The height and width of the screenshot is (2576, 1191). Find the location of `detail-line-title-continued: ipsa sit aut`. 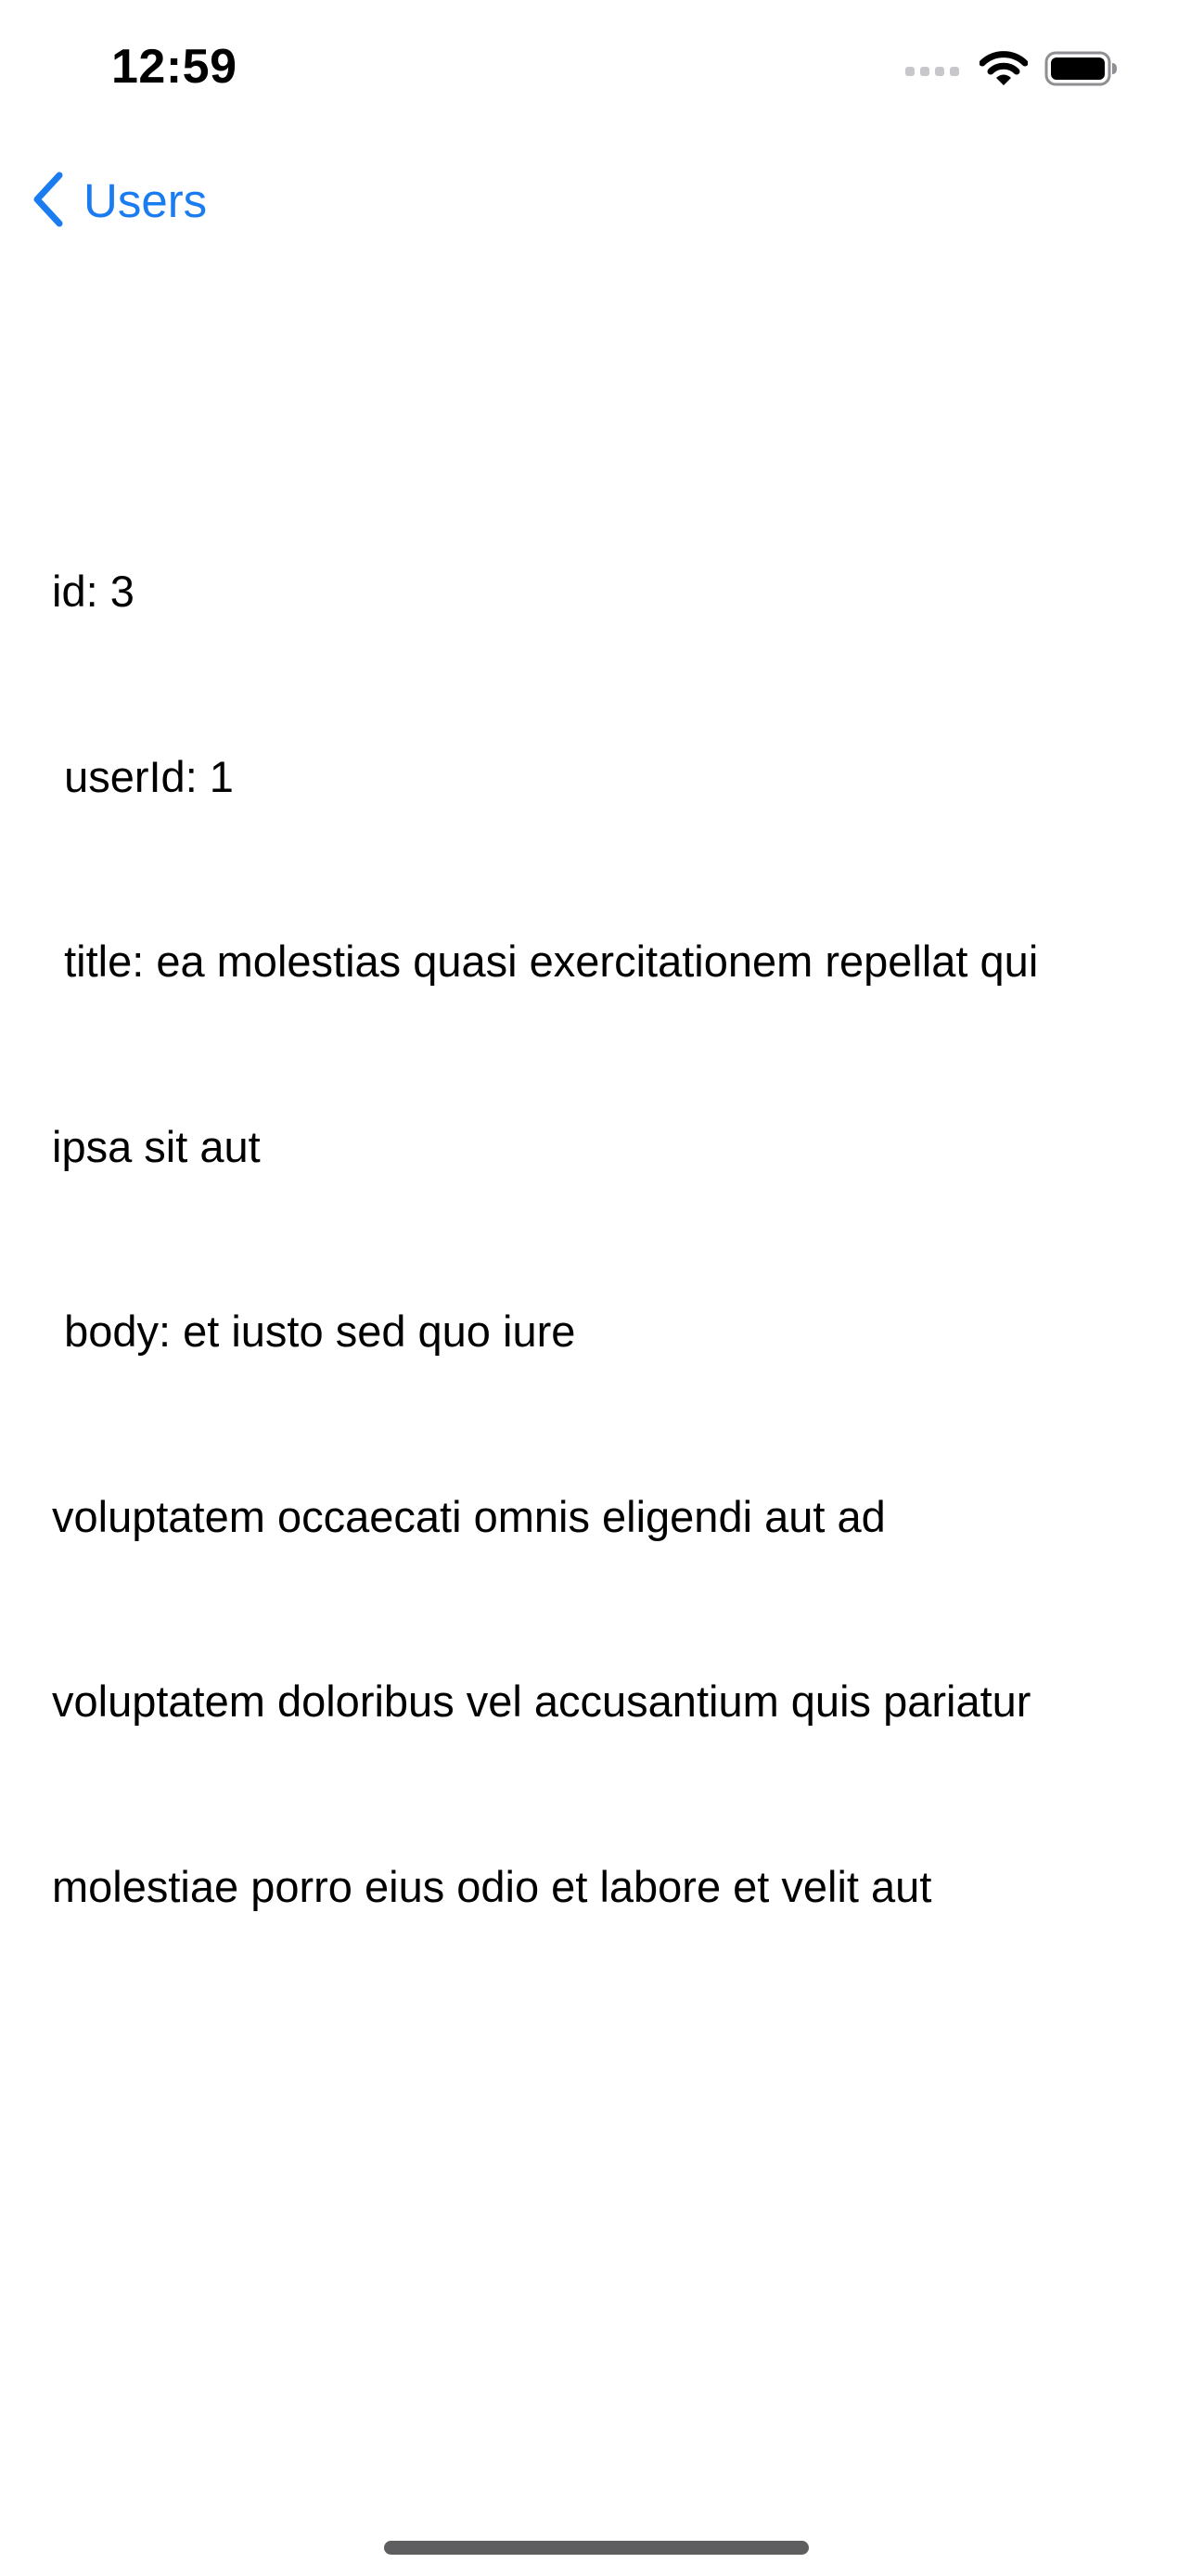

detail-line-title-continued: ipsa sit aut is located at coordinates (156, 1146).